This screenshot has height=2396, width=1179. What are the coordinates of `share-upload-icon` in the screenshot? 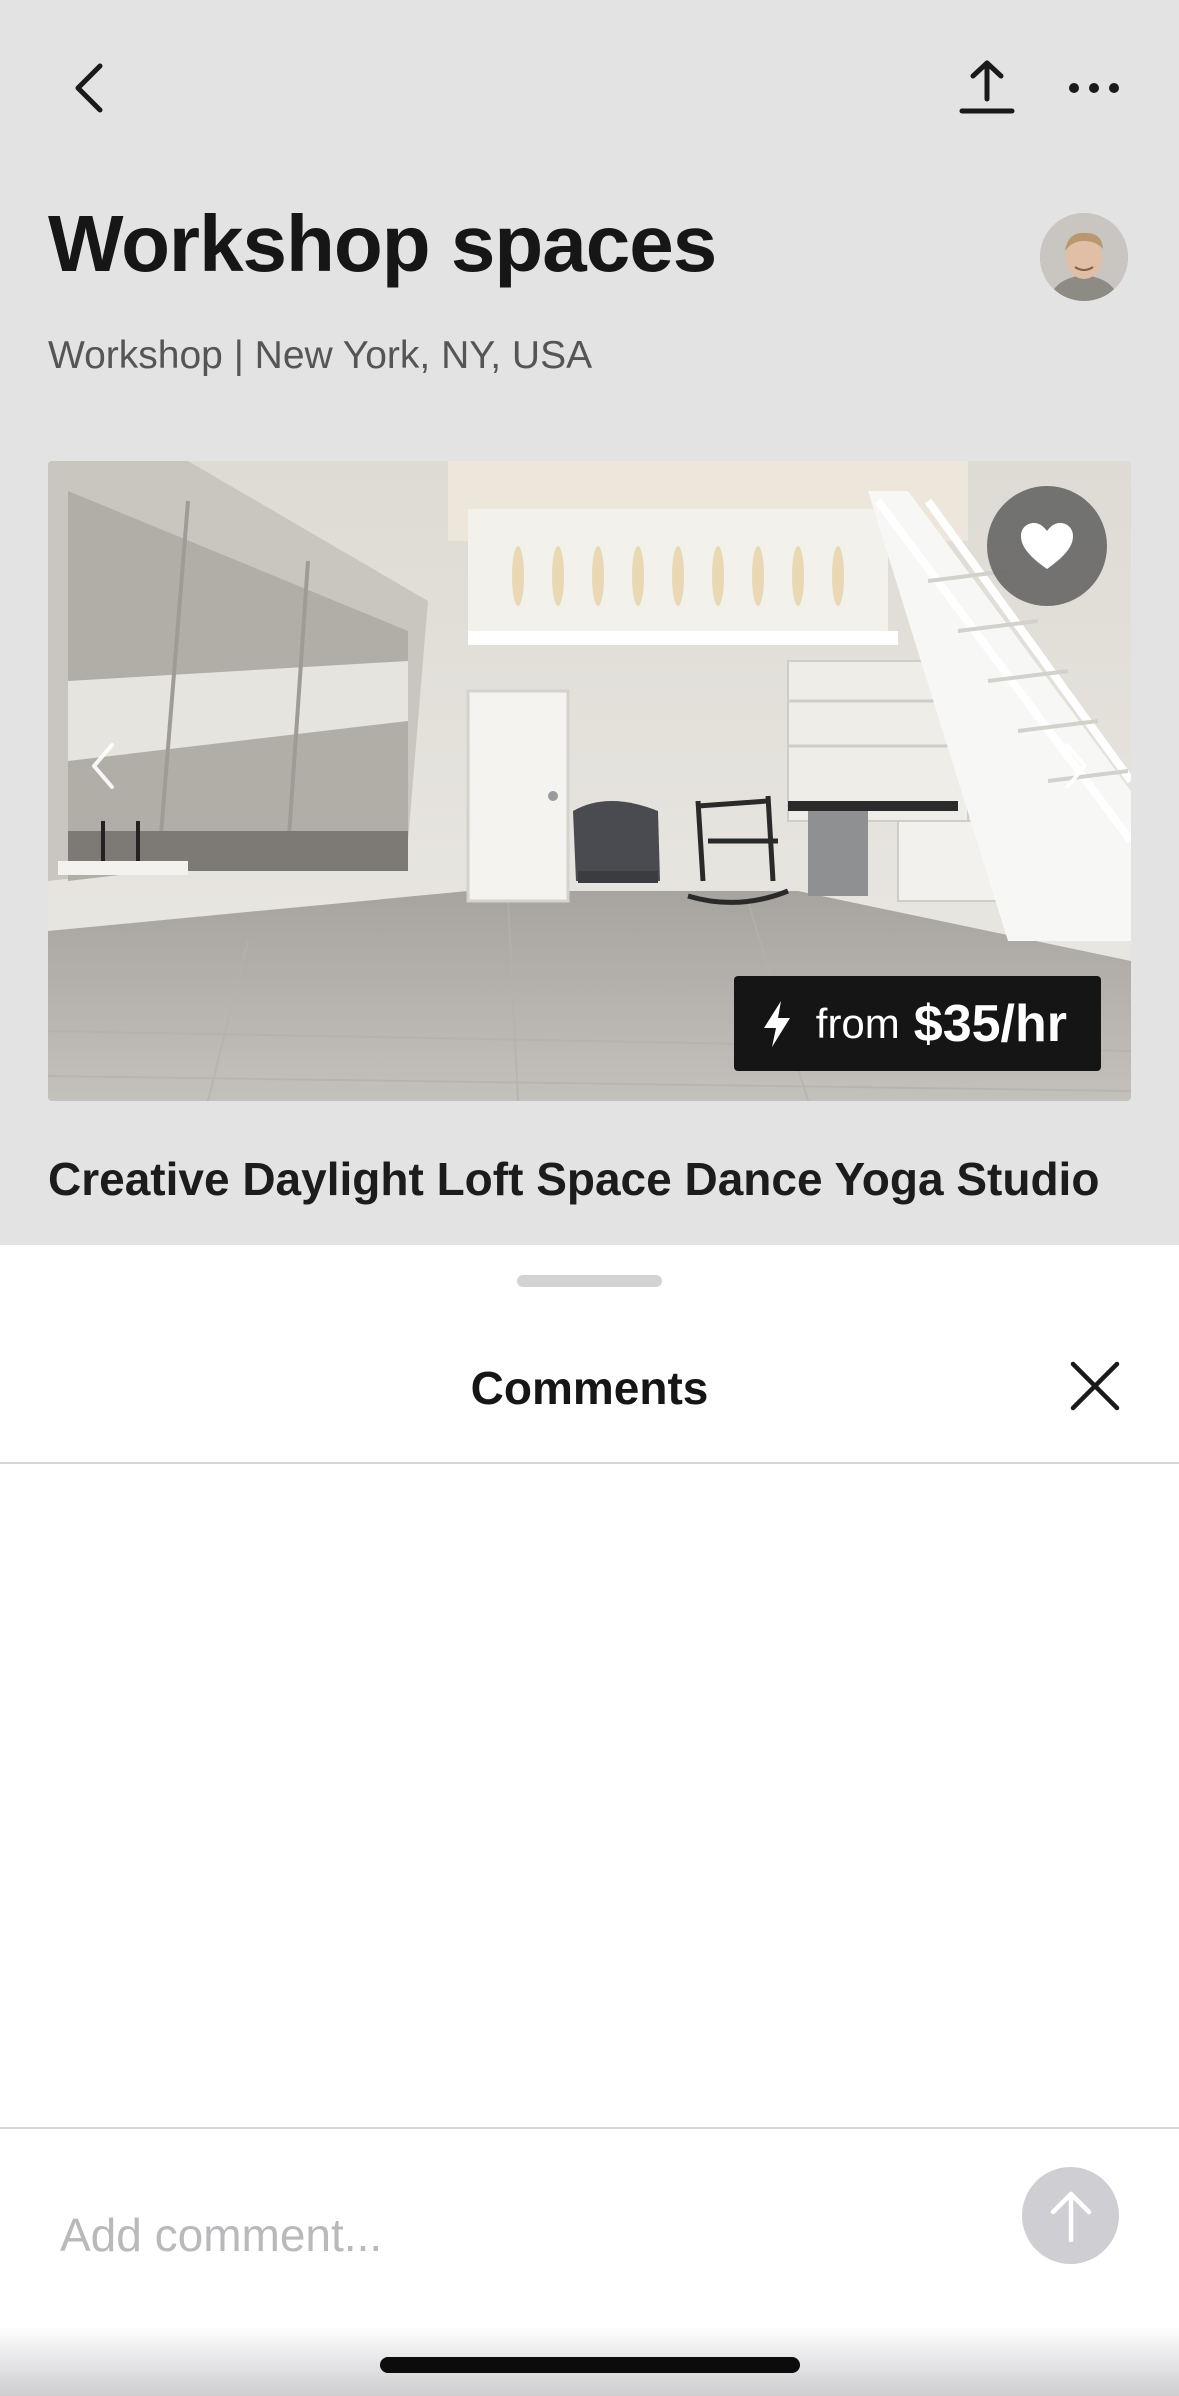 It's located at (987, 87).